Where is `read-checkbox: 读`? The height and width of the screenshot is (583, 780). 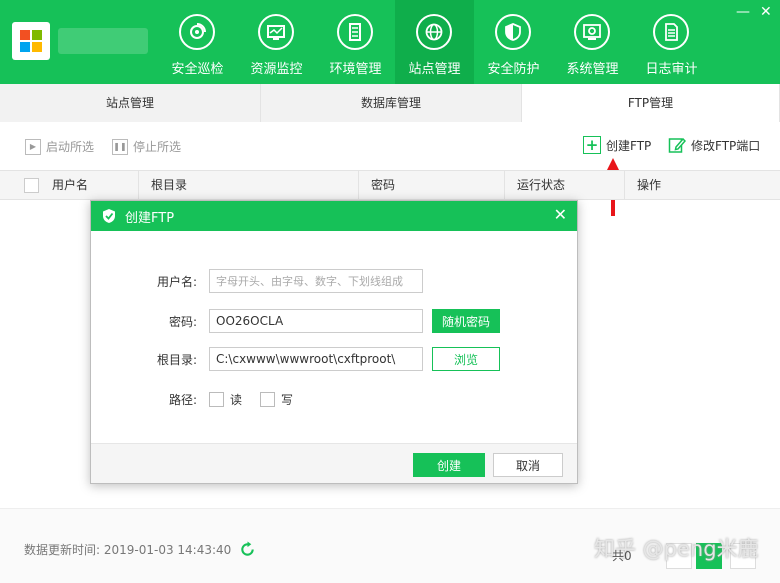
read-checkbox: 读 is located at coordinates (225, 399).